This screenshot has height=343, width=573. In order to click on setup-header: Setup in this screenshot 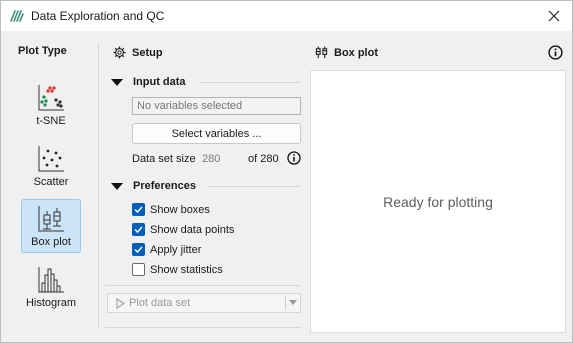, I will do `click(138, 52)`.